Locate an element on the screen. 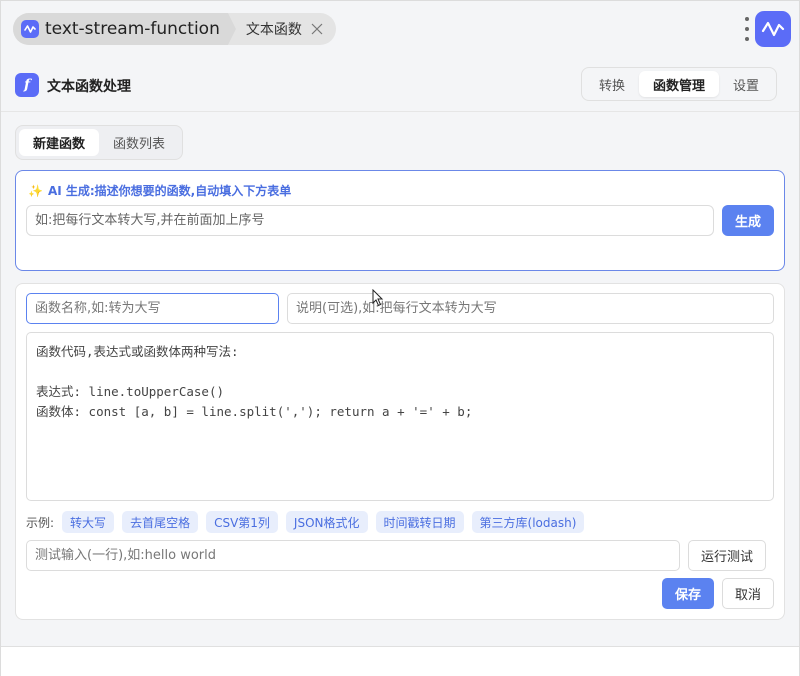 The image size is (800, 676). generate-button: 生成 is located at coordinates (748, 220).